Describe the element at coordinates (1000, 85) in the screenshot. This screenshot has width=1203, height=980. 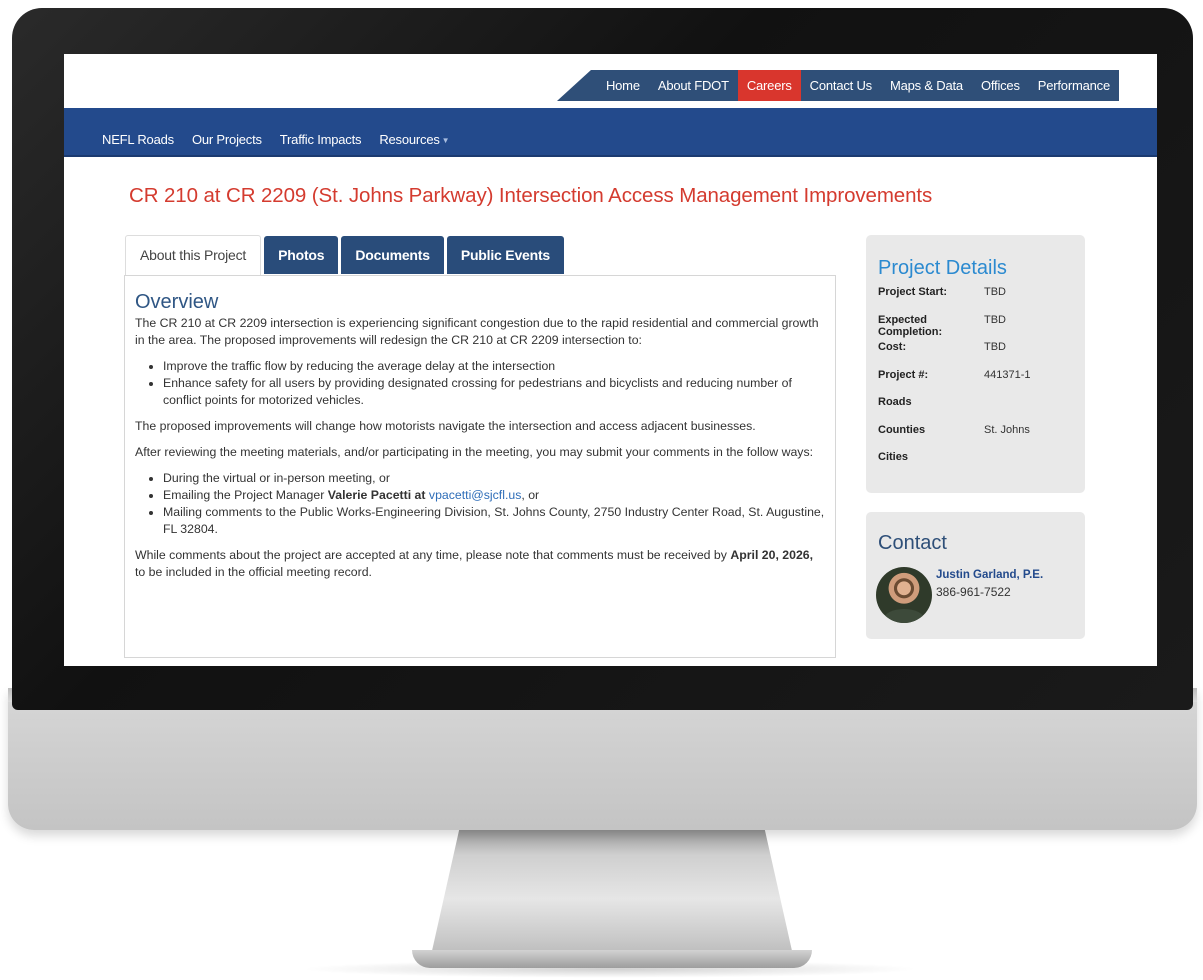
I see `top-nav-offices: Offices` at that location.